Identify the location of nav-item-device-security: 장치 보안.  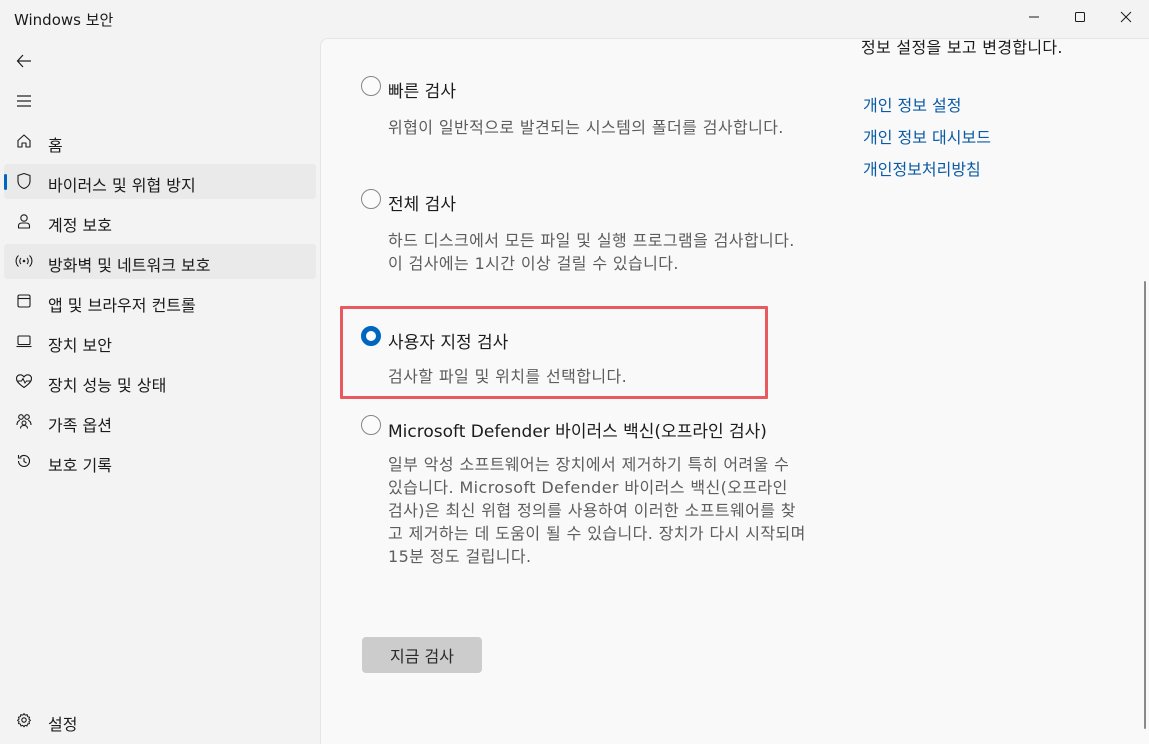
(160, 341).